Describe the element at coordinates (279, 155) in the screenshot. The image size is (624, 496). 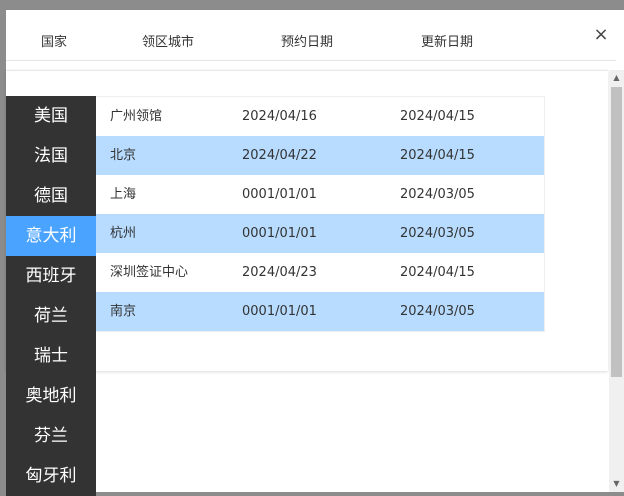
I see `appointment-date-cell: 2024/04/22` at that location.